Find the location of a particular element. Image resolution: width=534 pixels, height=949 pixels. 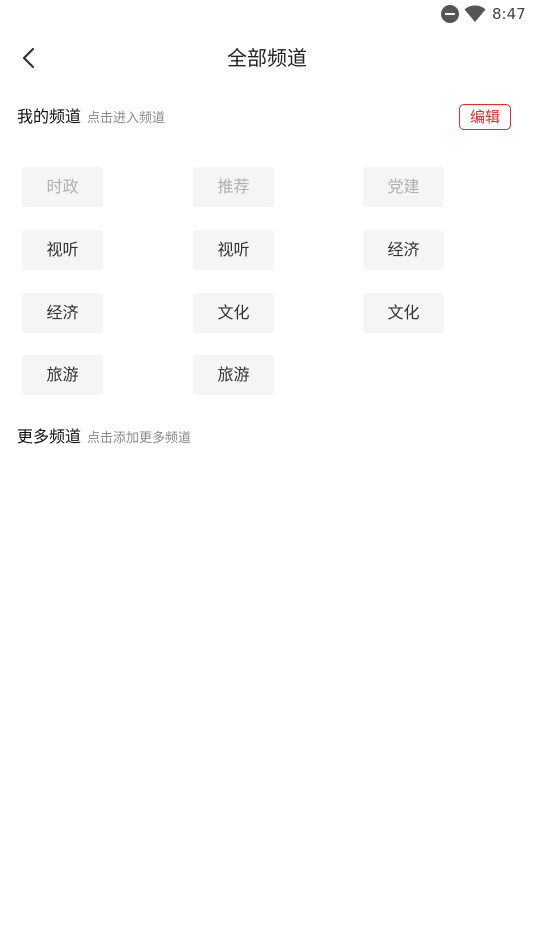

more-channels-hint: 点击添加更多频道 is located at coordinates (139, 438).